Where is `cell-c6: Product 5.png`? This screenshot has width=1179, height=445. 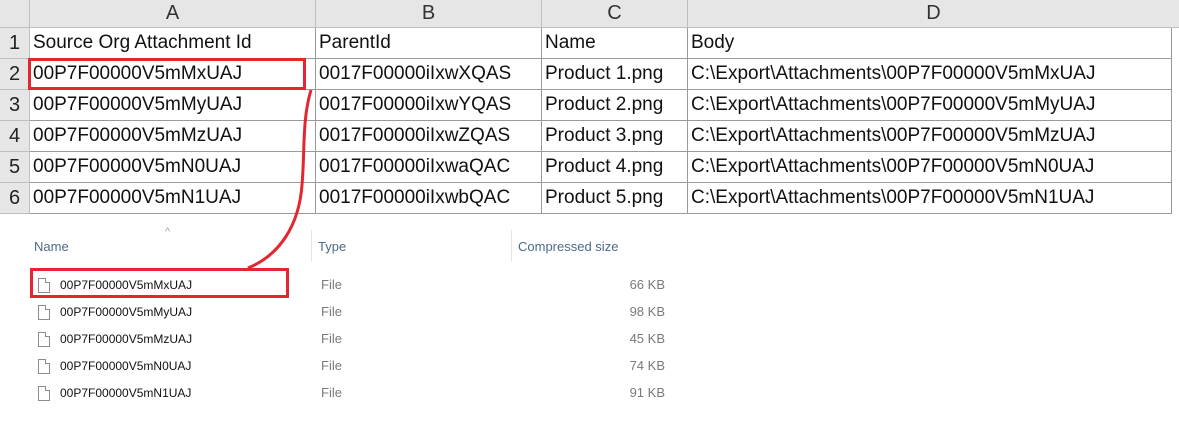 cell-c6: Product 5.png is located at coordinates (615, 198).